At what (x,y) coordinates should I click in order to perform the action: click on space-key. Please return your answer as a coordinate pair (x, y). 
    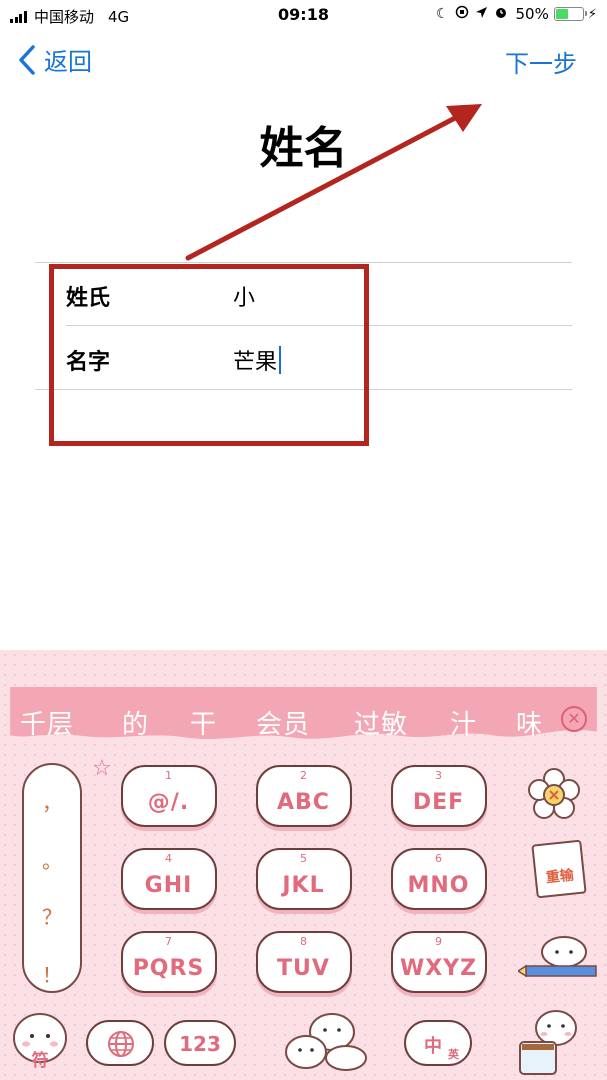
    Looking at the image, I should click on (327, 1043).